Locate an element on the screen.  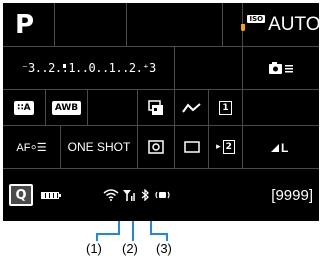
iso-cell: ISO AUTO is located at coordinates (280, 25).